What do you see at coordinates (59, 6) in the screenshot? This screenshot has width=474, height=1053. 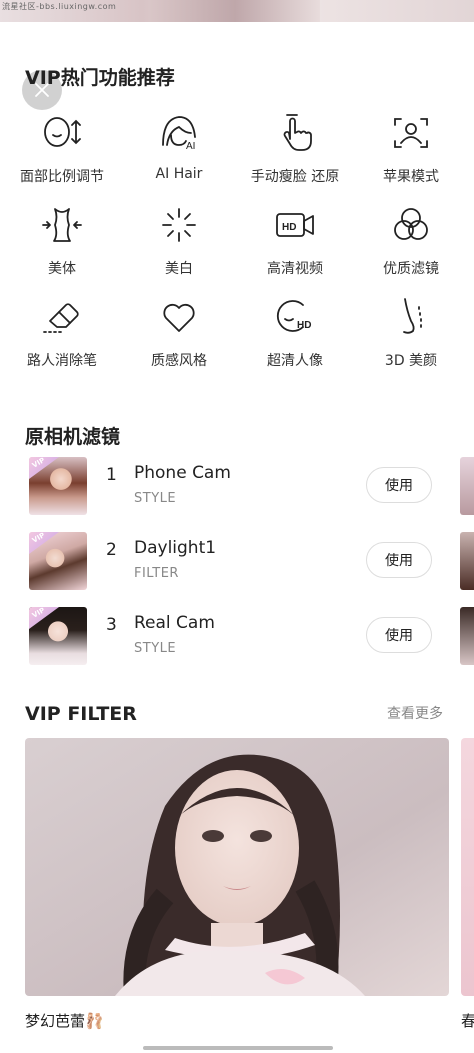 I see `watermark: 流星社区-bbs.liuxingw.com` at bounding box center [59, 6].